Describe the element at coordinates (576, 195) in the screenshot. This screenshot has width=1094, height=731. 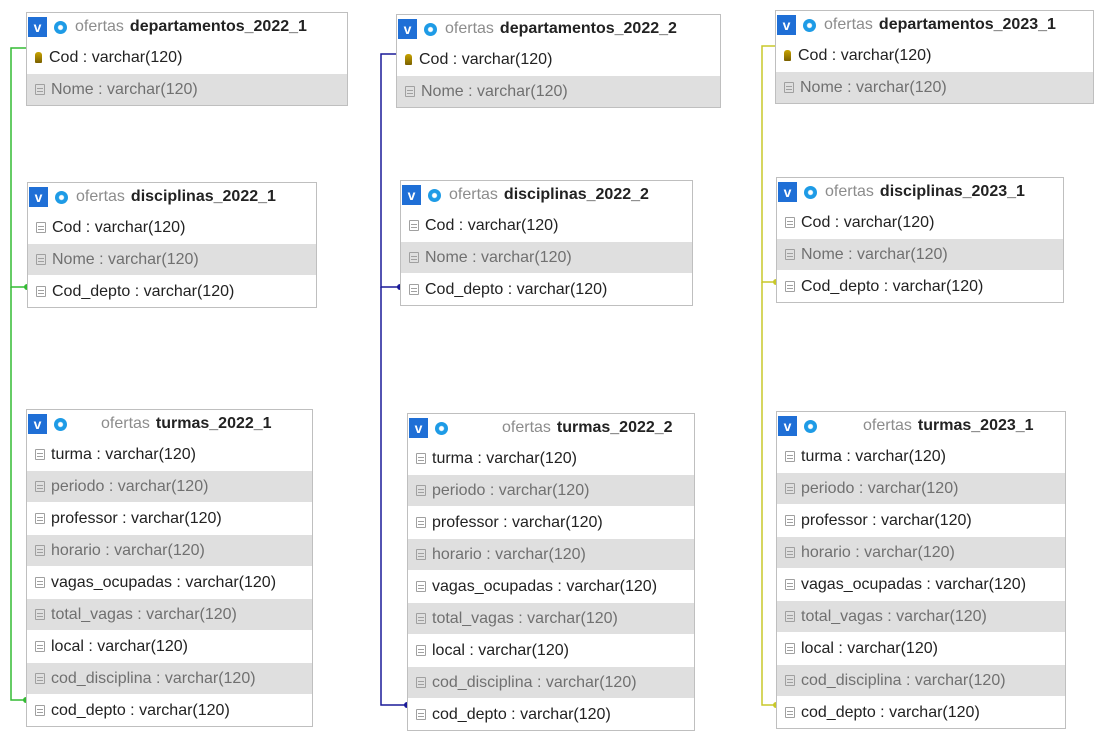
I see `table-name: disciplinas_2022_2` at that location.